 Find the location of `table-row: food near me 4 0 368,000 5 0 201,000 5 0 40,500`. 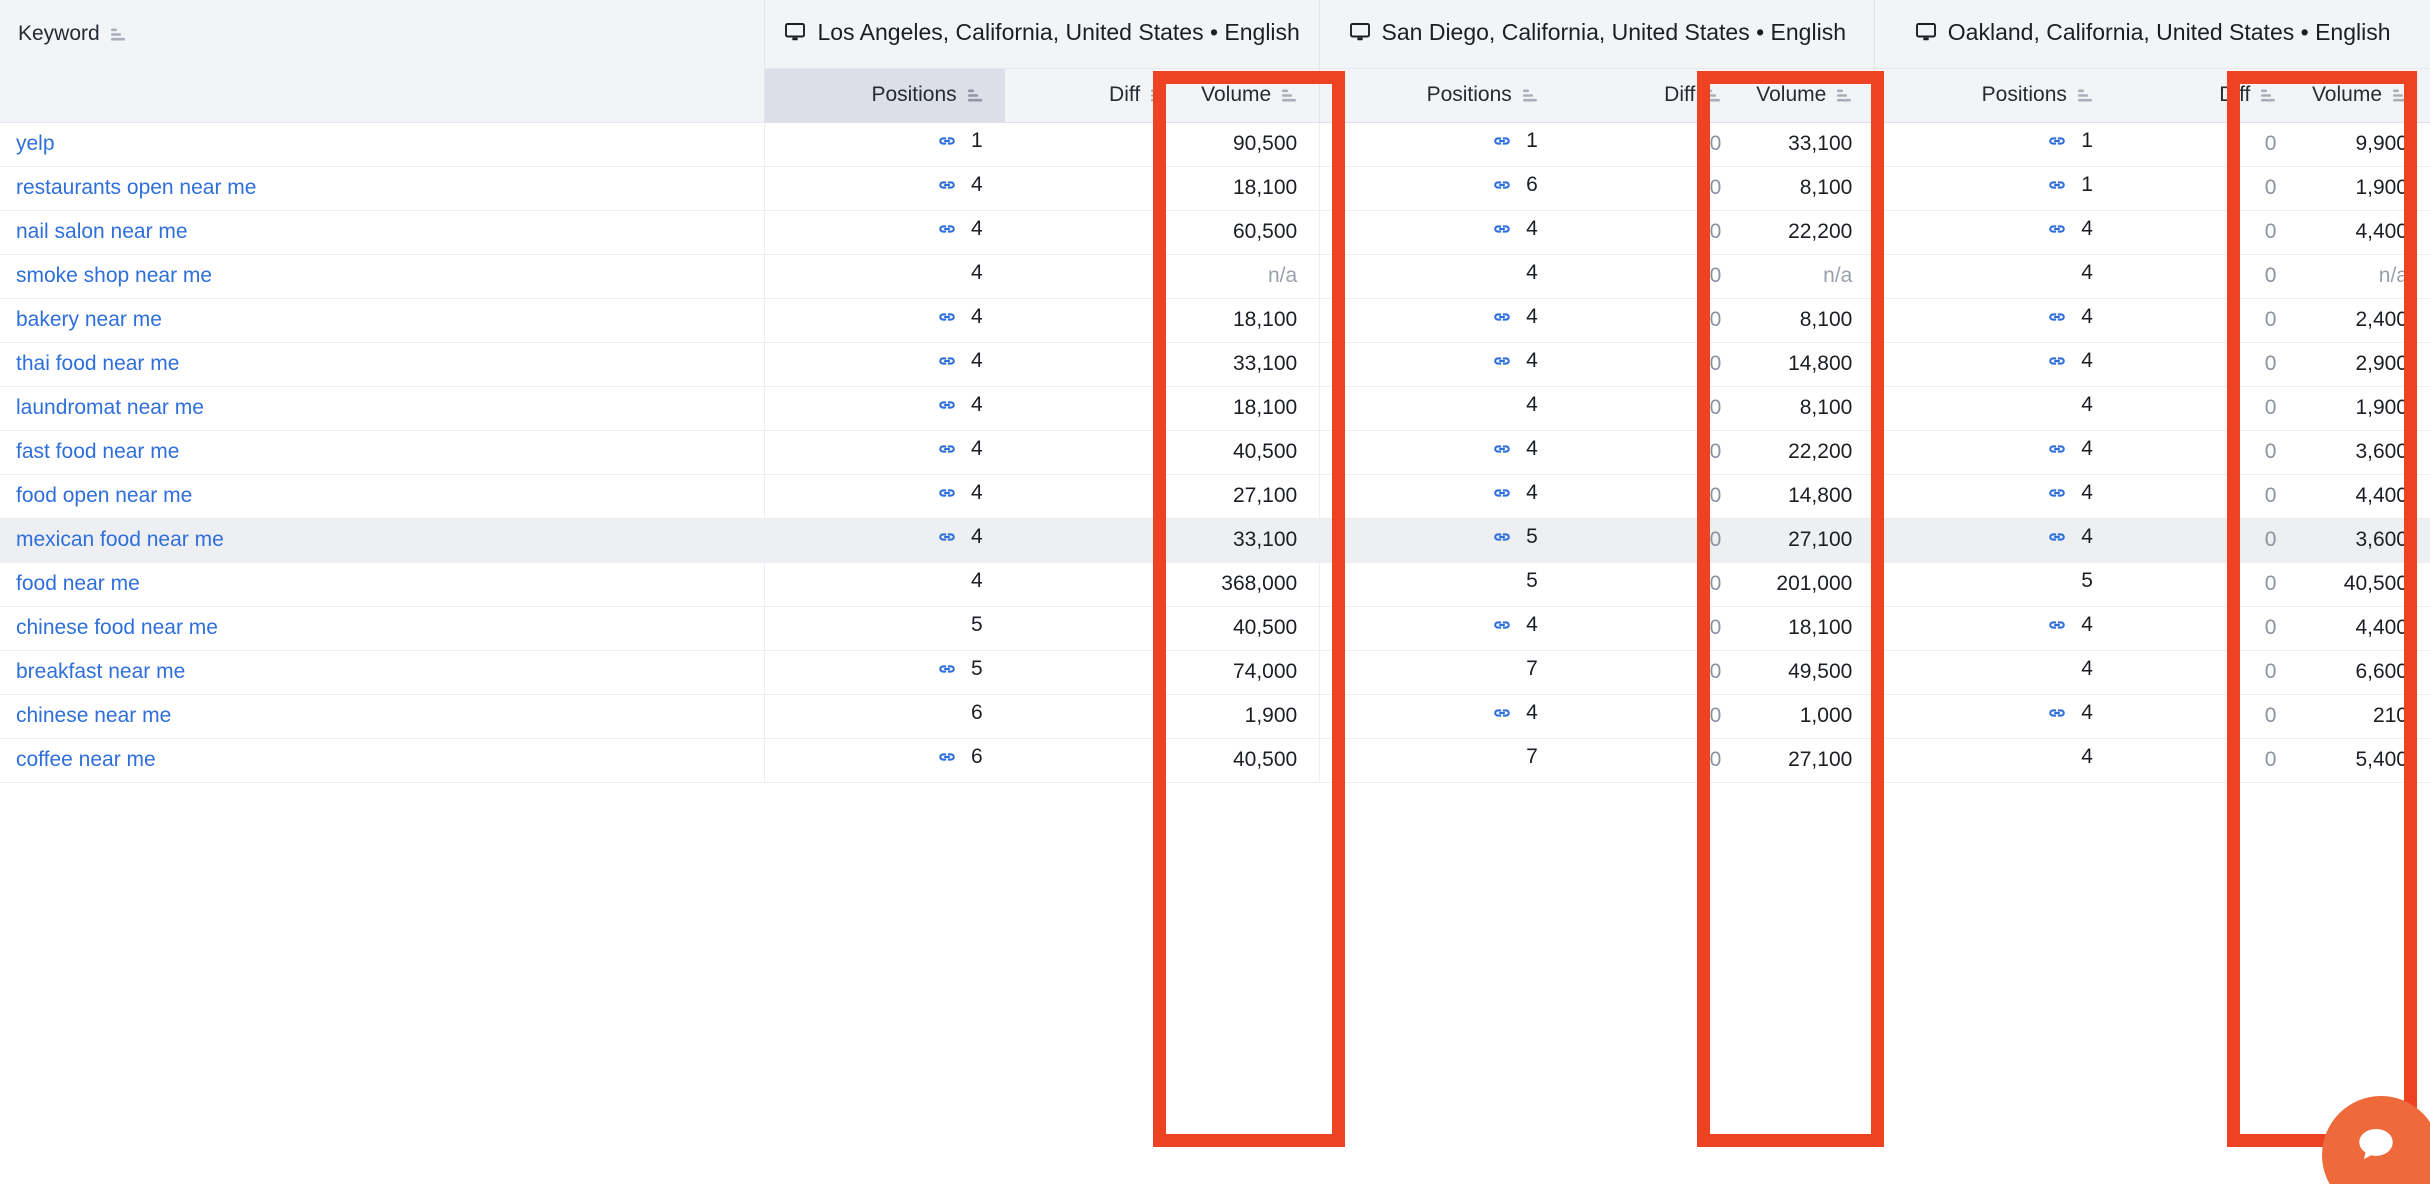

table-row: food near me 4 0 368,000 5 0 201,000 5 0 40,500 is located at coordinates (1215, 584).